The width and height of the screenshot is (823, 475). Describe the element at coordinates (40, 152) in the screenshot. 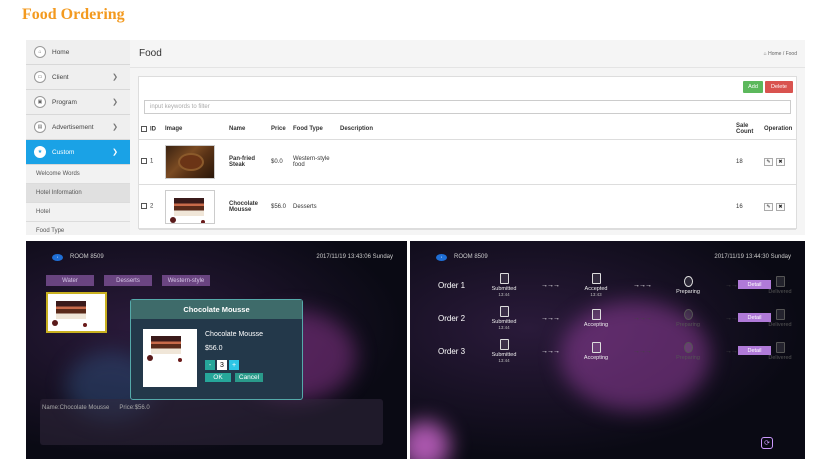

I see `star-icon: ★` at that location.